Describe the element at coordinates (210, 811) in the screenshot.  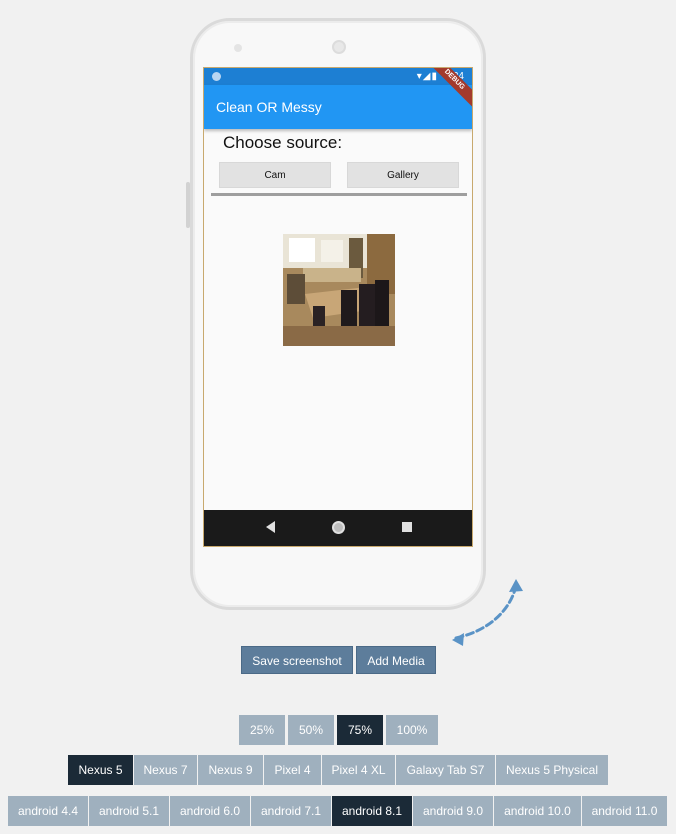
I see `version-option: android 6.0` at that location.